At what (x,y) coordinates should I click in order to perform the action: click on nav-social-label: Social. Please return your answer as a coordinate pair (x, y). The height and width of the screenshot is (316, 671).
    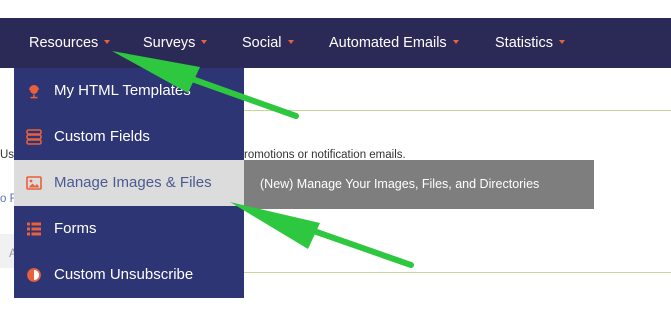
    Looking at the image, I should click on (262, 43).